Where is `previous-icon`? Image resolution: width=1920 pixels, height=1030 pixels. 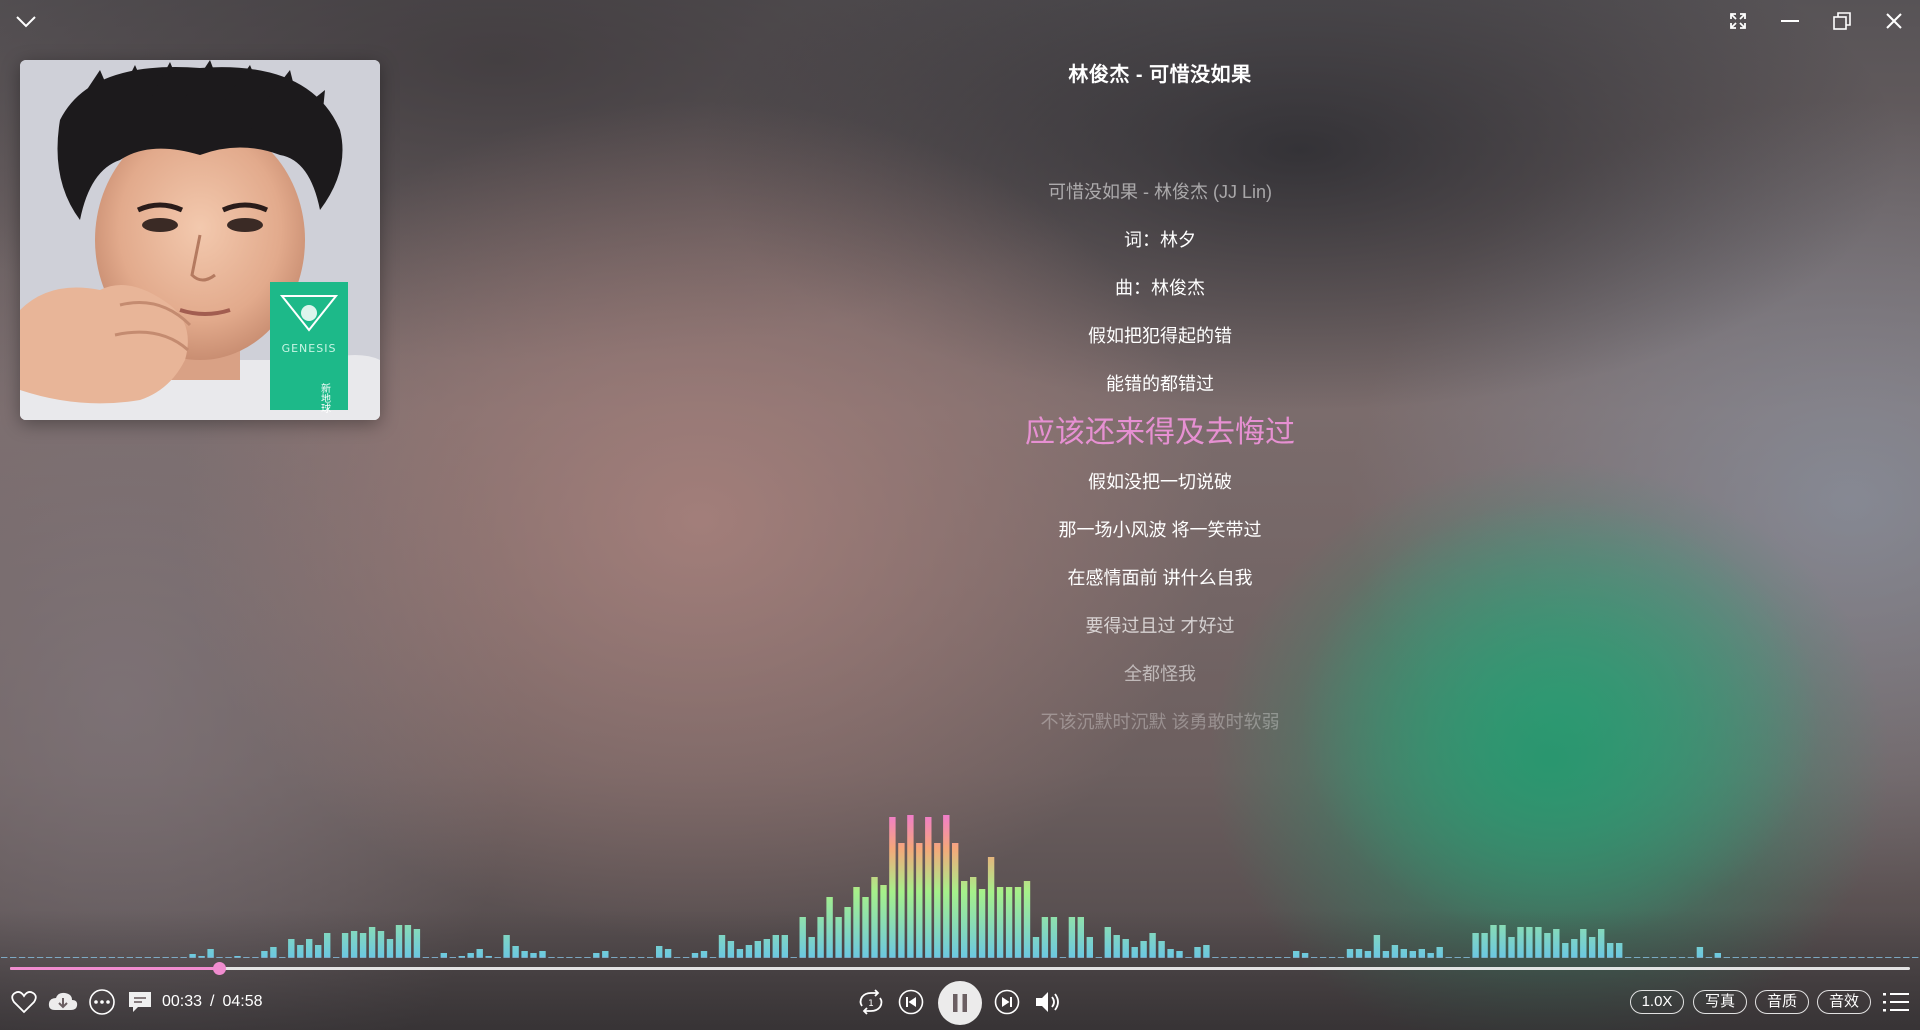
previous-icon is located at coordinates (911, 1002).